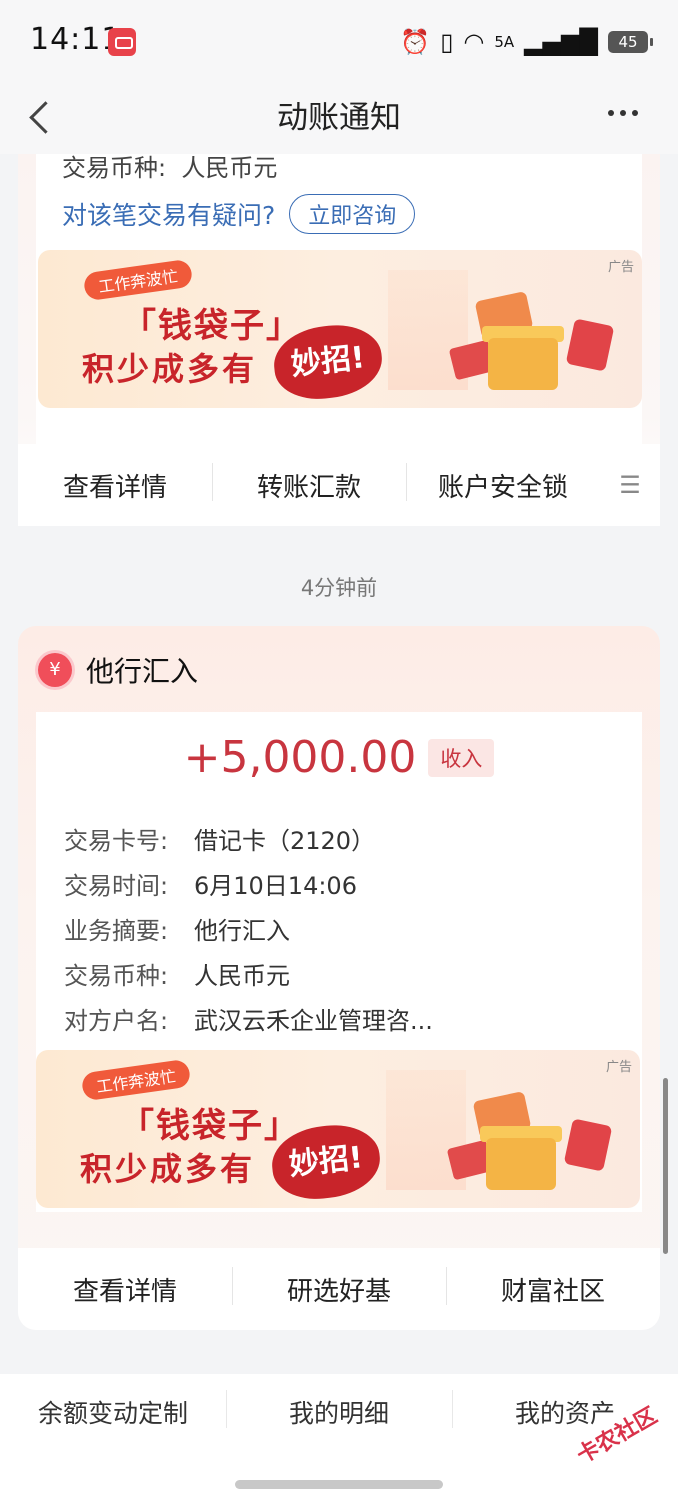 The height and width of the screenshot is (1500, 678). Describe the element at coordinates (210, 886) in the screenshot. I see `detail-row: 交易时间: 6月10日14:06` at that location.